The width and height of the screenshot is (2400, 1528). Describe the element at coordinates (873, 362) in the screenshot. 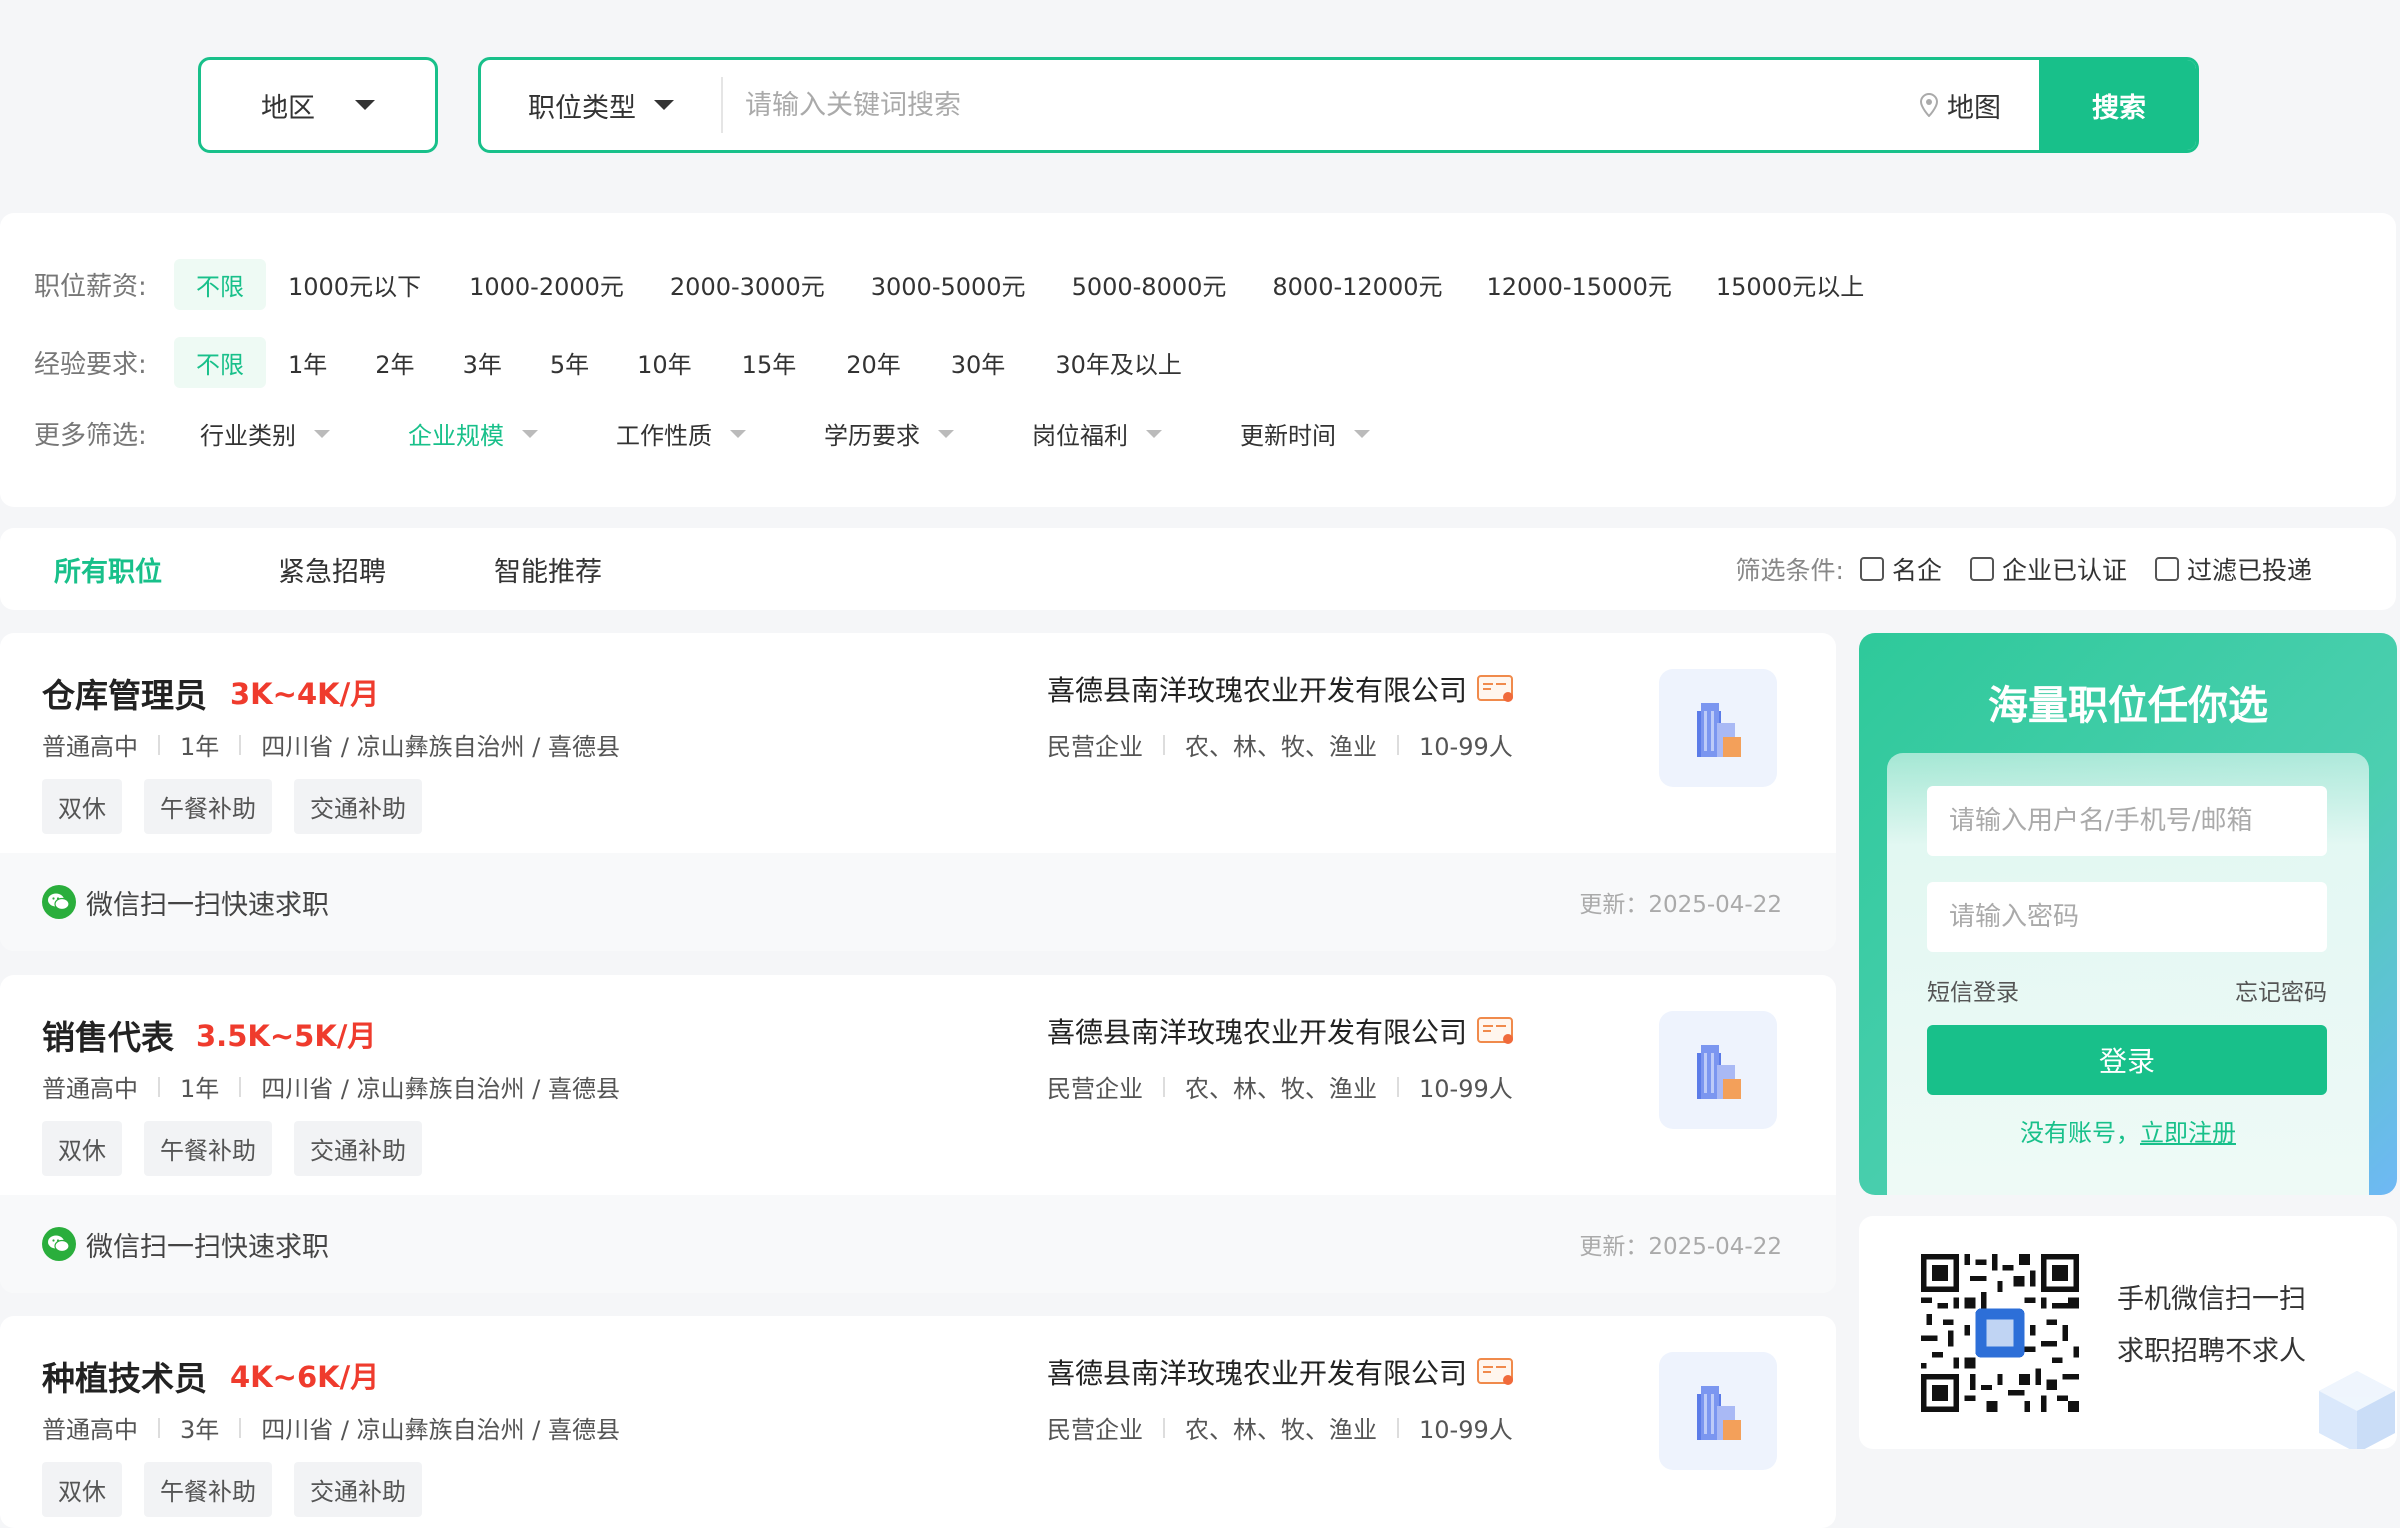

I see `experience-option: 20年` at that location.